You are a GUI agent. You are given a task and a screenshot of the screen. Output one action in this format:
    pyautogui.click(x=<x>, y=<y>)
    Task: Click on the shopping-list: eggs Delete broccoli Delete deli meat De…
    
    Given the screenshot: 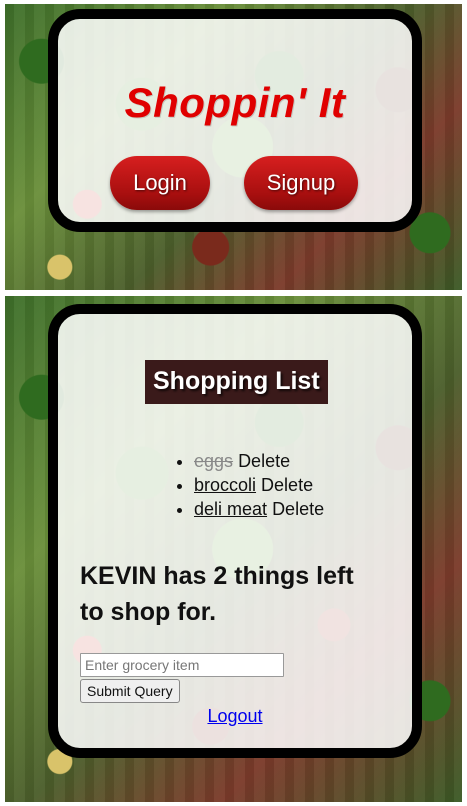 What is the action you would take?
    pyautogui.click(x=249, y=485)
    